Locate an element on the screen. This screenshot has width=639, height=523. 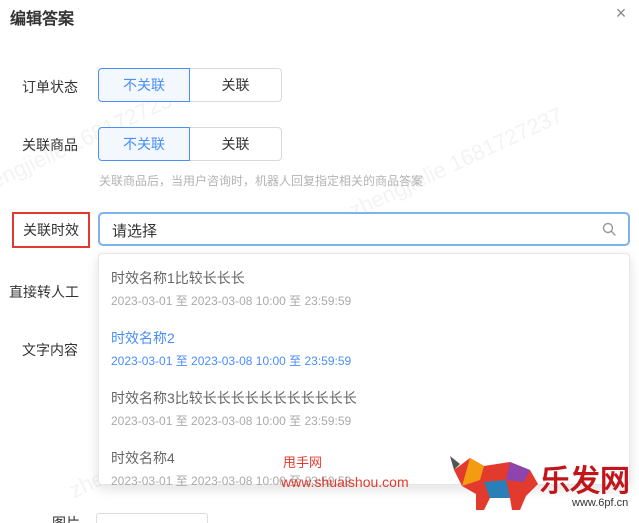
related-timing-placeholder: 请选择 is located at coordinates (135, 231).